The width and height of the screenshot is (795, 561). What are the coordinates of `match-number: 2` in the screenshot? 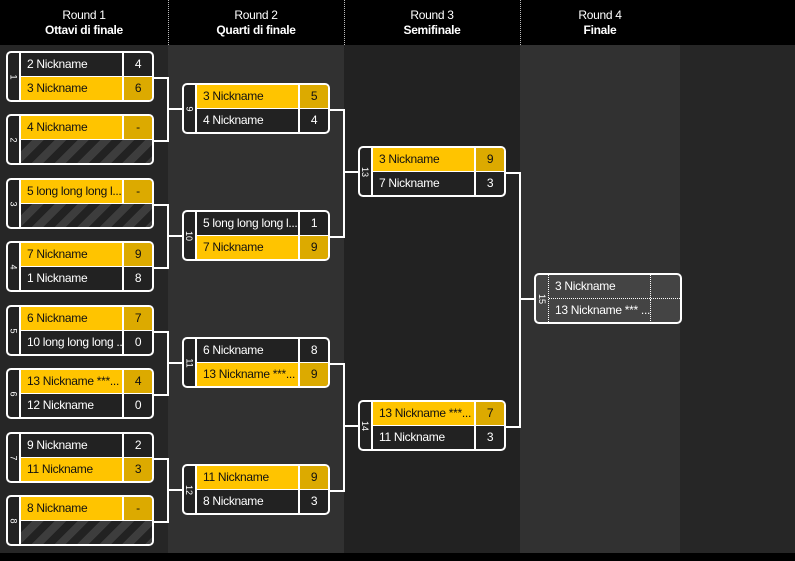 It's located at (14, 139).